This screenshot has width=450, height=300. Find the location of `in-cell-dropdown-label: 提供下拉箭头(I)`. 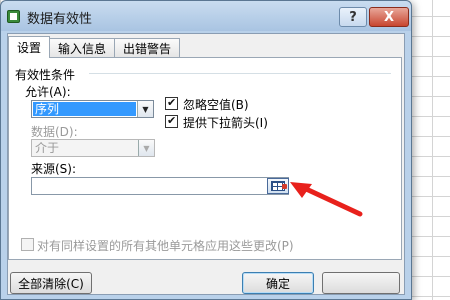

in-cell-dropdown-label: 提供下拉箭头(I) is located at coordinates (225, 123).